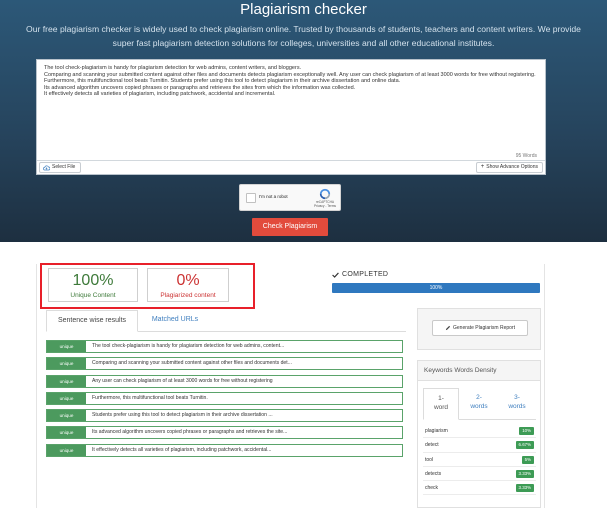 Image resolution: width=607 pixels, height=508 pixels. I want to click on tab-2-words-bottom: words, so click(479, 406).